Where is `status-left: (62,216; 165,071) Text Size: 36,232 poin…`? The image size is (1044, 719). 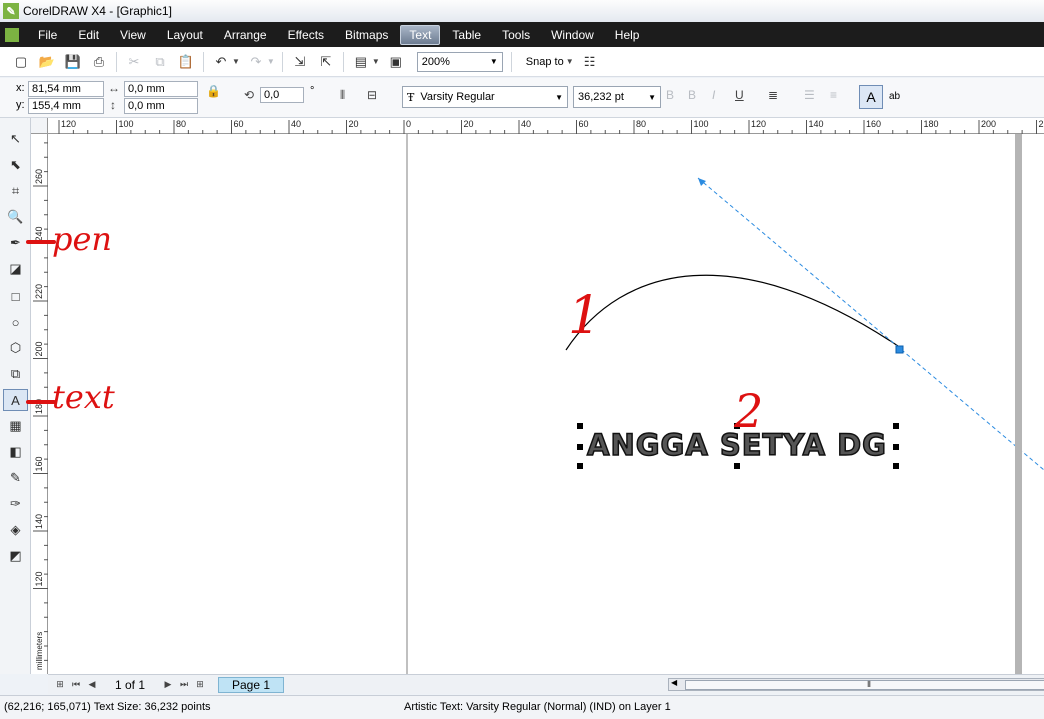
status-left: (62,216; 165,071) Text Size: 36,232 poin… is located at coordinates (107, 707).